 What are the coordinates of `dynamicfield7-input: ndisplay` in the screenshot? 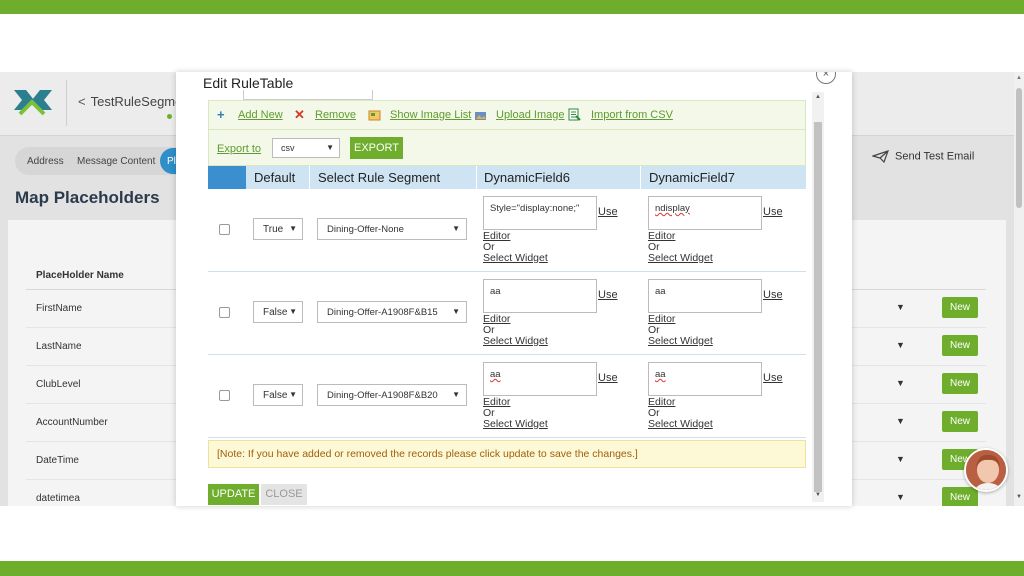 It's located at (705, 213).